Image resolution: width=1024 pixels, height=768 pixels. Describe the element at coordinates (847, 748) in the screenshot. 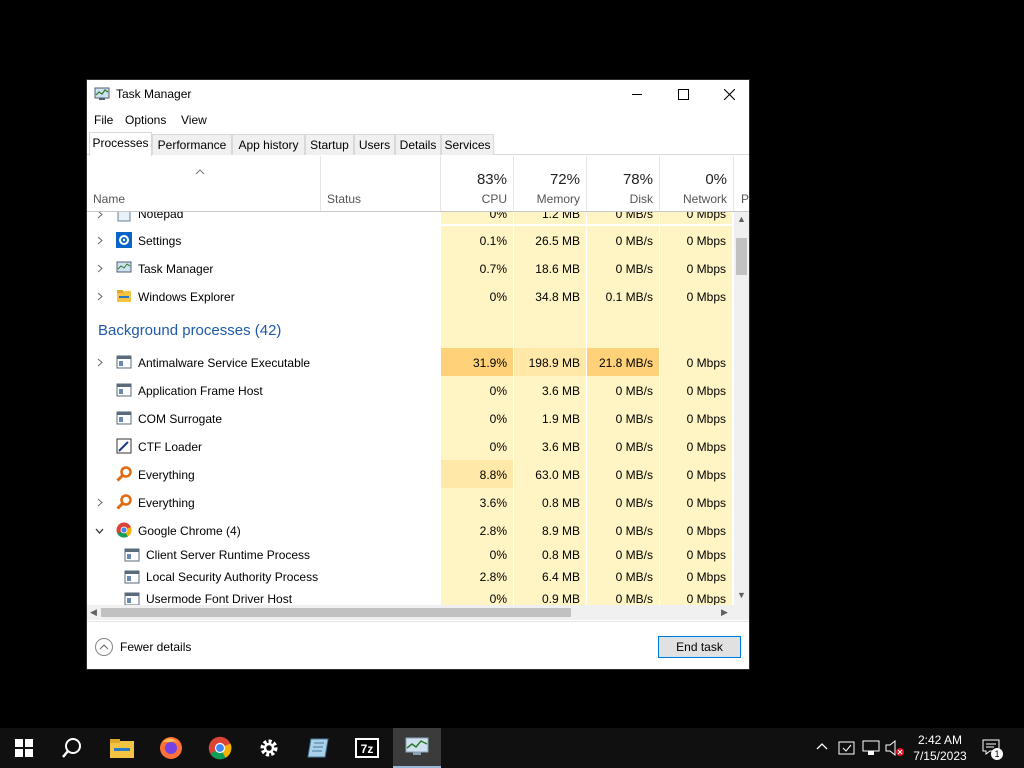

I see `security-icon` at that location.